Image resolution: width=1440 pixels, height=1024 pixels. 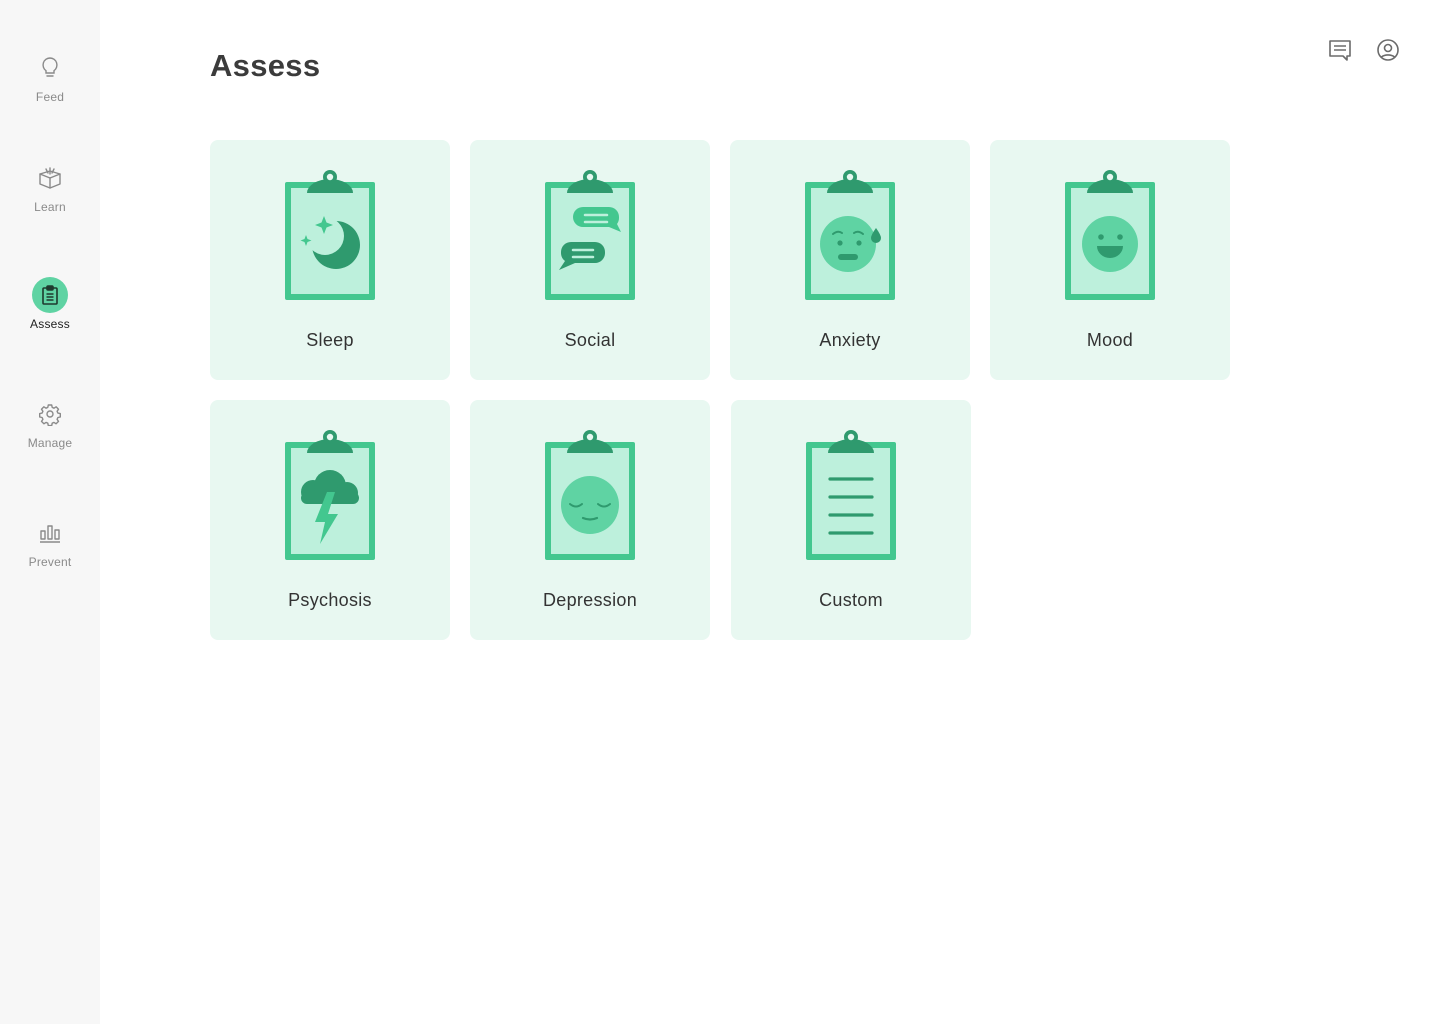 I want to click on message-icon, so click(x=1340, y=52).